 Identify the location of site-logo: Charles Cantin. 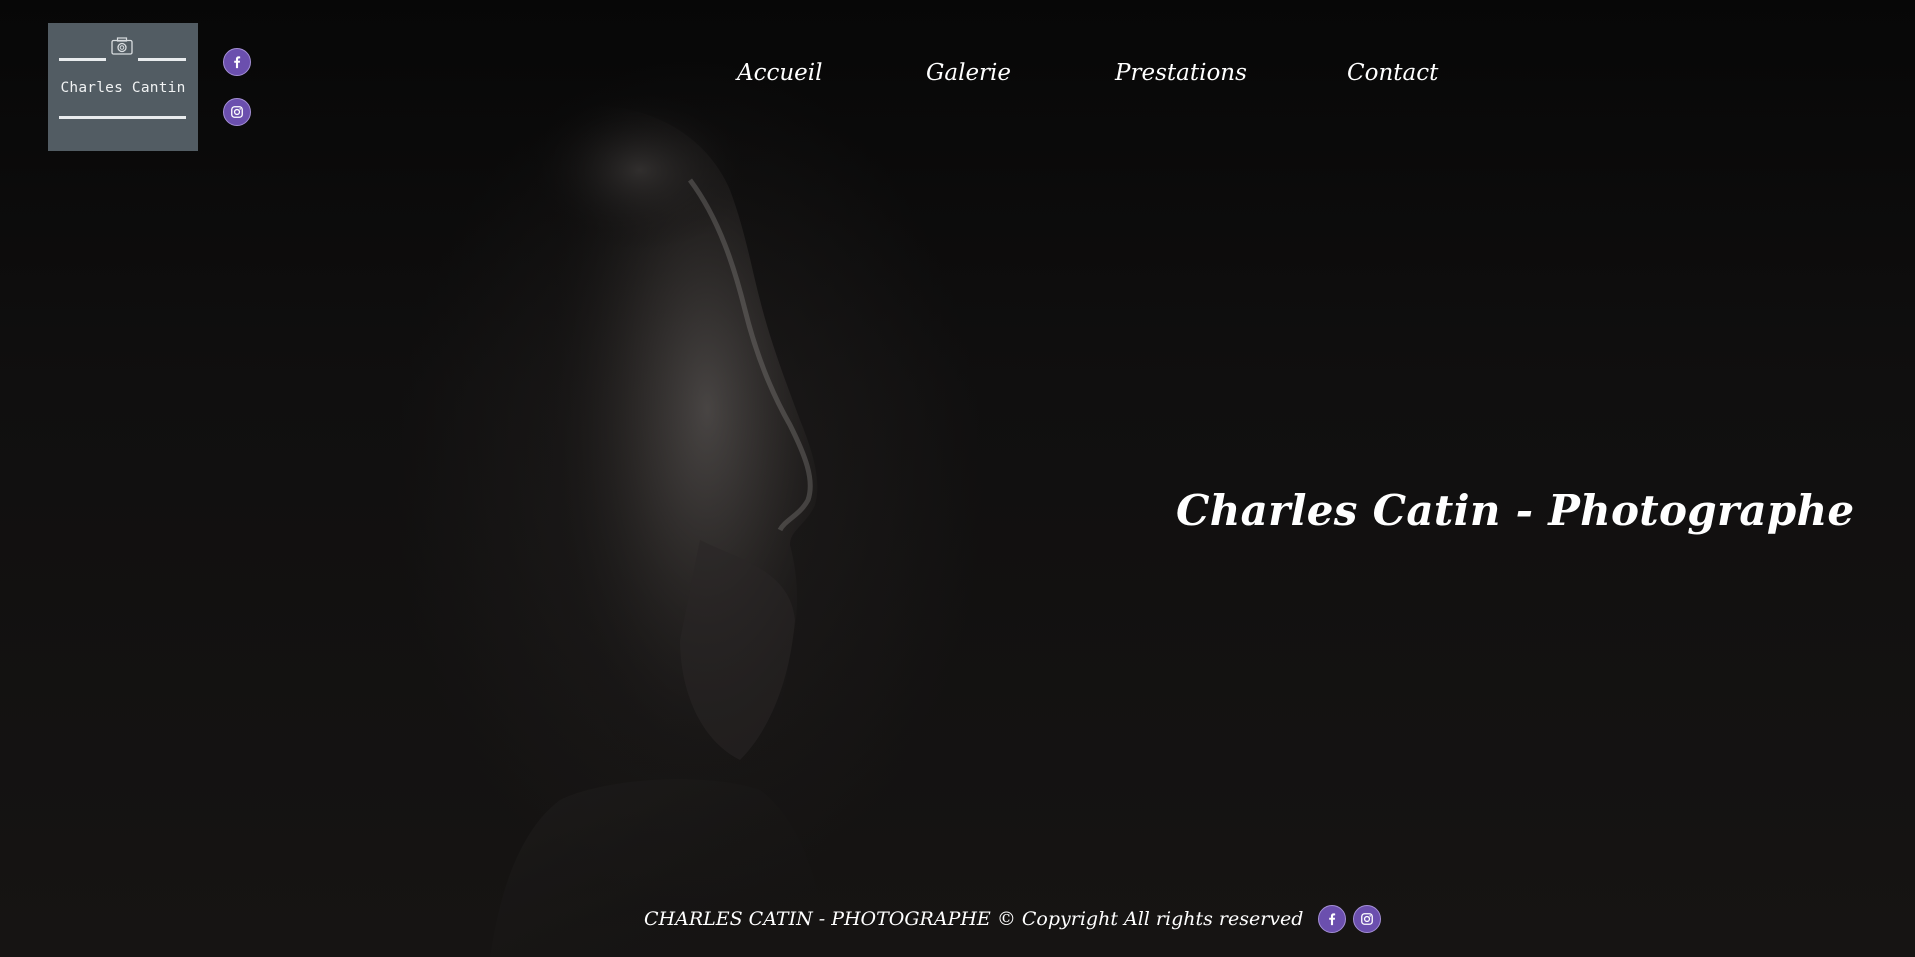
(123, 87).